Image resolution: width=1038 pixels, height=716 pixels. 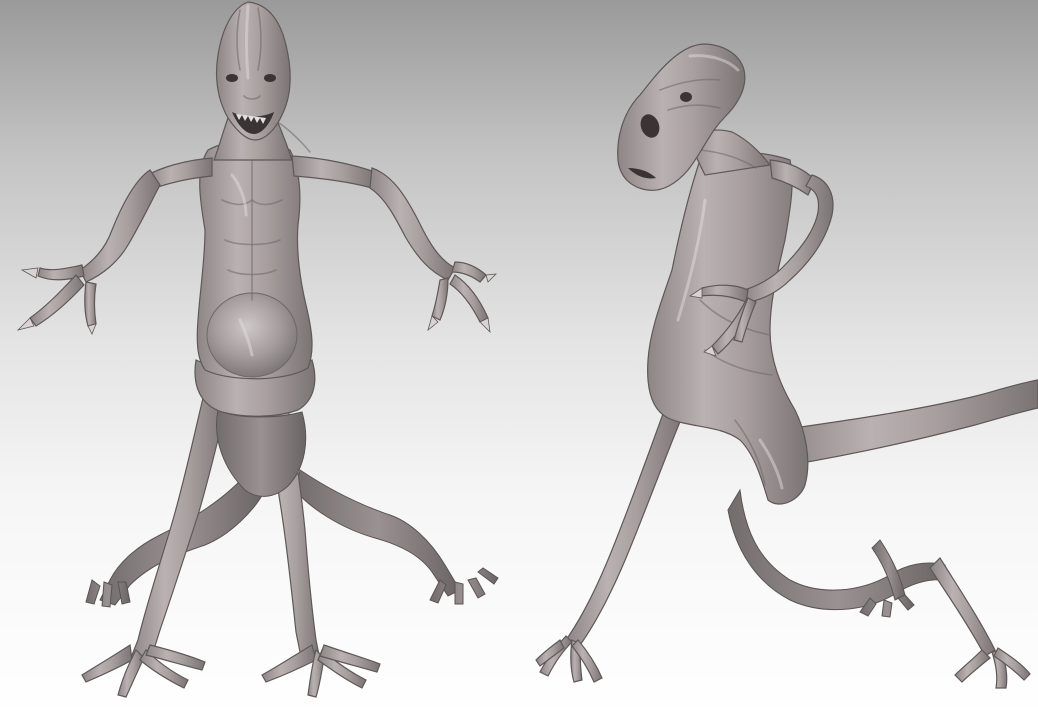 What do you see at coordinates (879, 588) in the screenshot?
I see `side-creature-rear-leg` at bounding box center [879, 588].